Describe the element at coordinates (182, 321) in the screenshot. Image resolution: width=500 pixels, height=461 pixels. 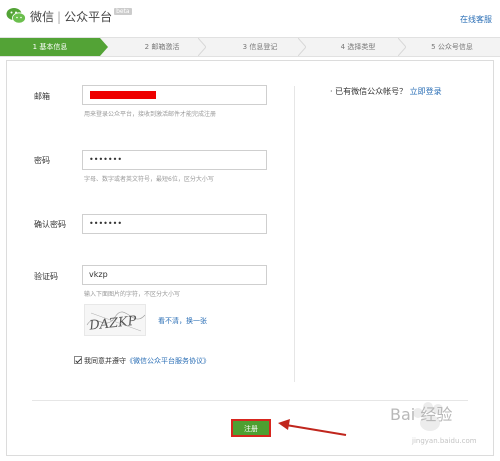
I see `captcha-refresh-link: 看不清，换一张` at that location.